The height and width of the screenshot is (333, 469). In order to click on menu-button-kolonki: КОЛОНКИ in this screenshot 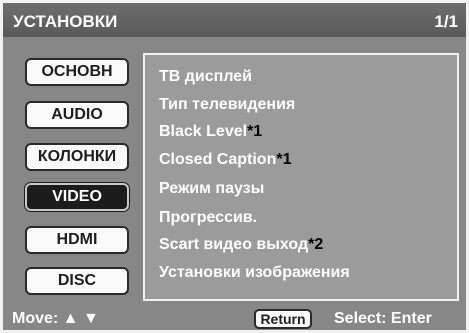, I will do `click(77, 157)`.